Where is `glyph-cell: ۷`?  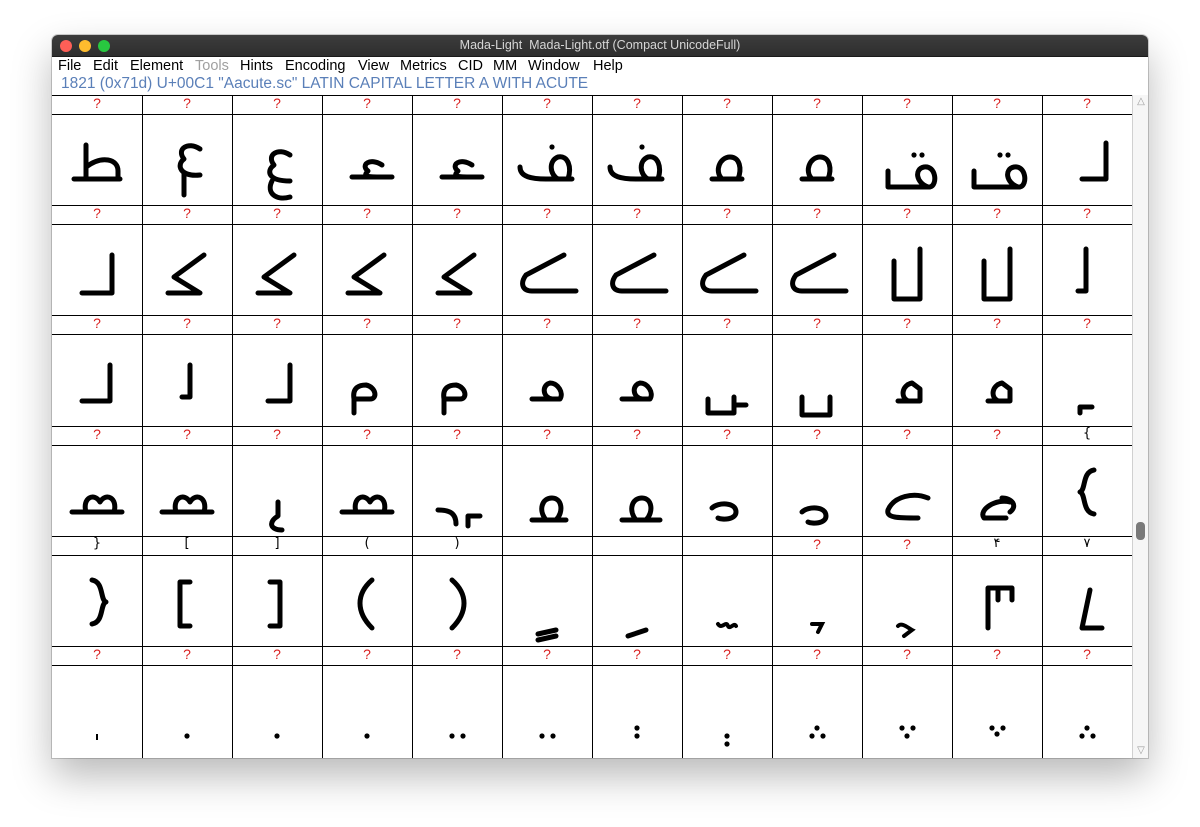 glyph-cell: ۷ is located at coordinates (1087, 591).